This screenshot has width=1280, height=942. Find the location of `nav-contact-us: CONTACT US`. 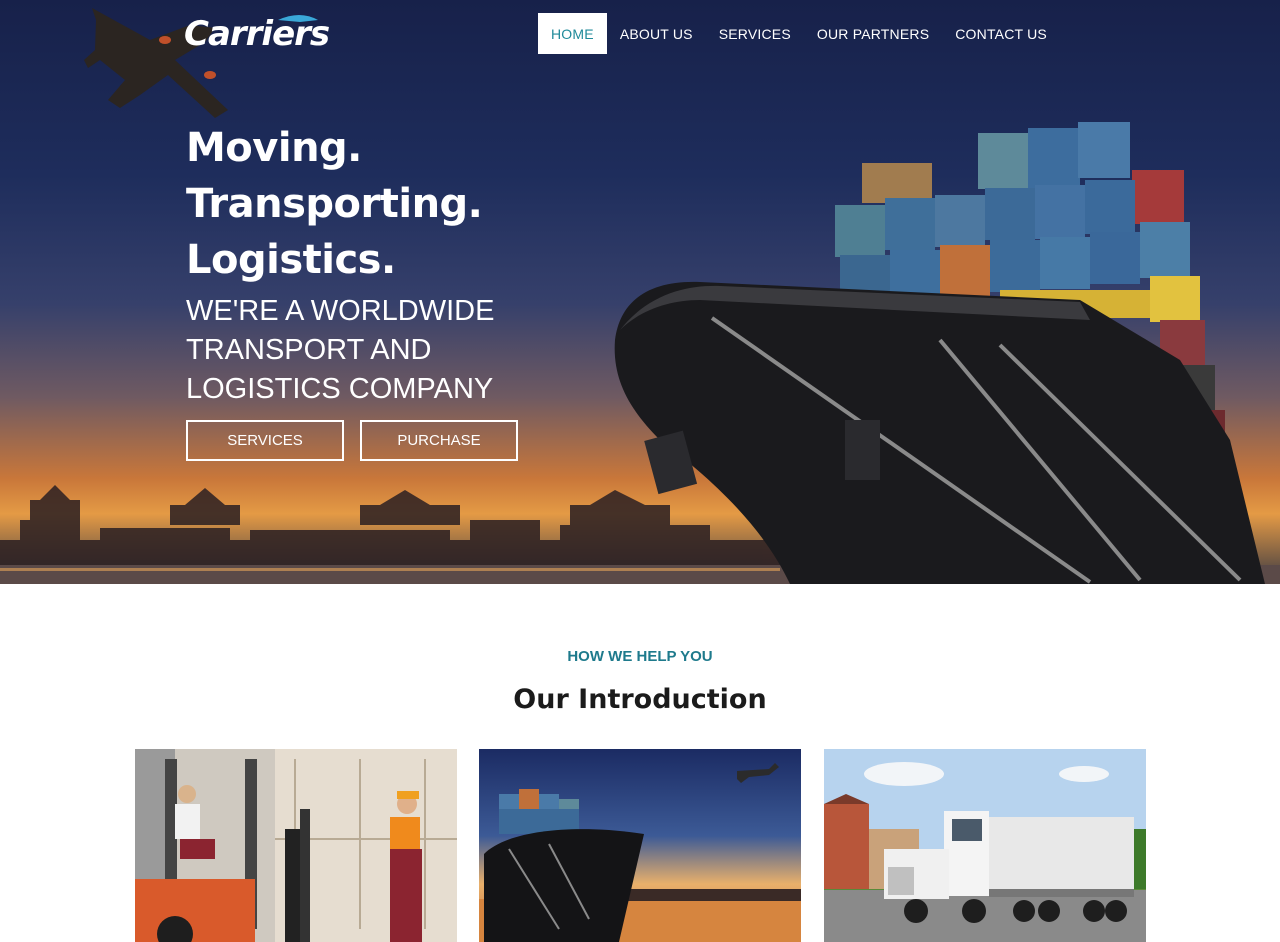

nav-contact-us: CONTACT US is located at coordinates (1001, 33).